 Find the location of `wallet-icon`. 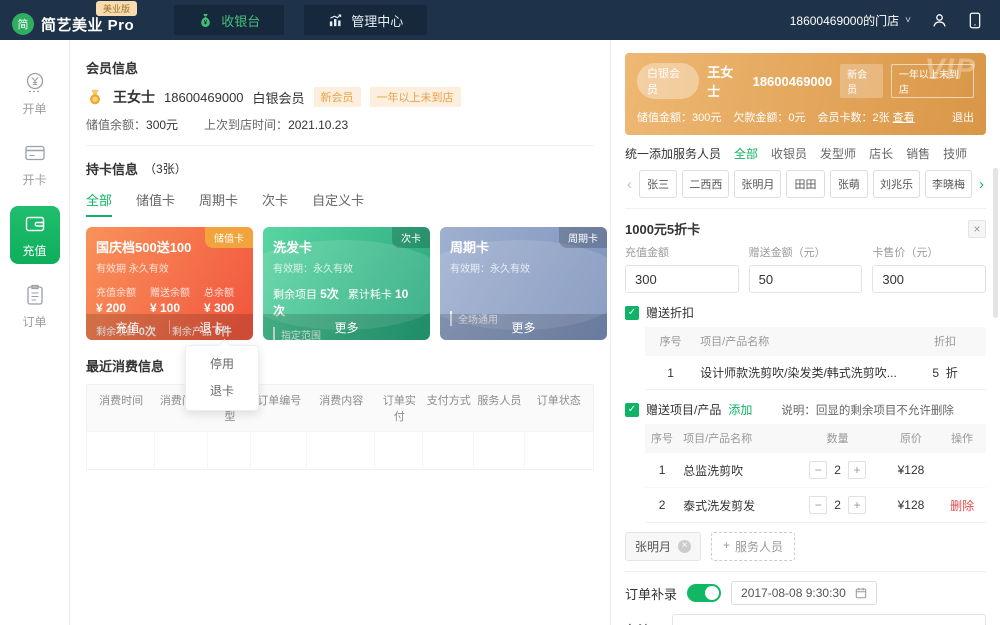

wallet-icon is located at coordinates (35, 224).